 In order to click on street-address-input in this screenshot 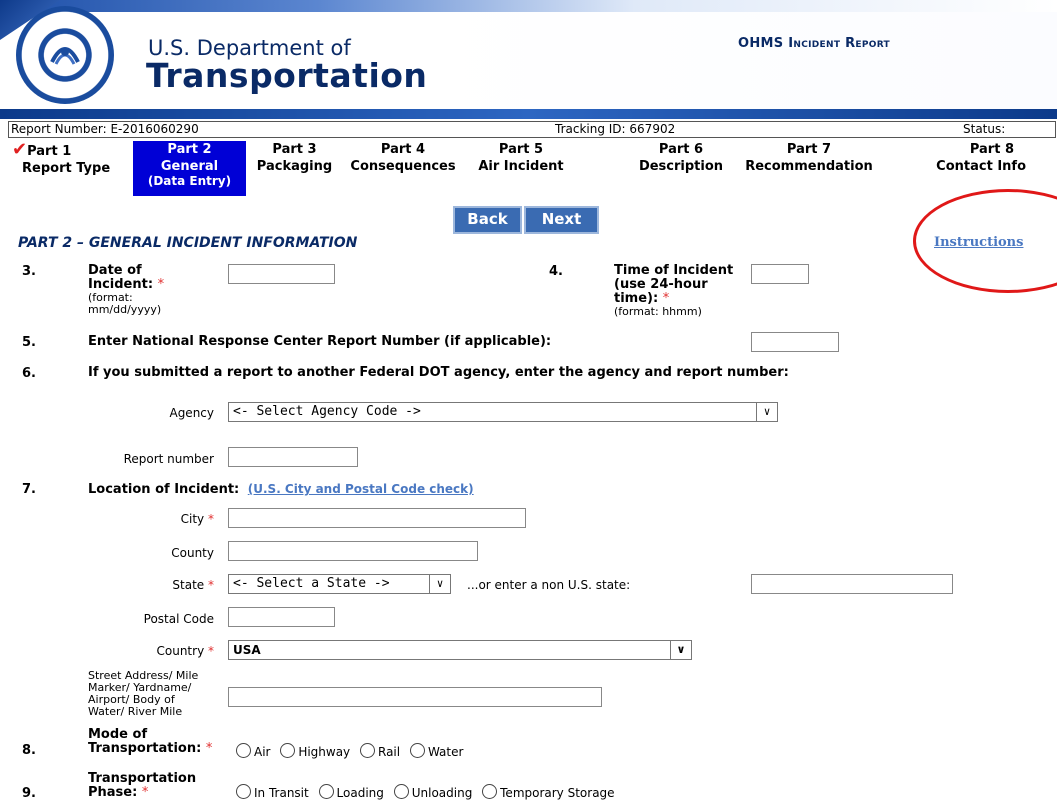, I will do `click(415, 697)`.